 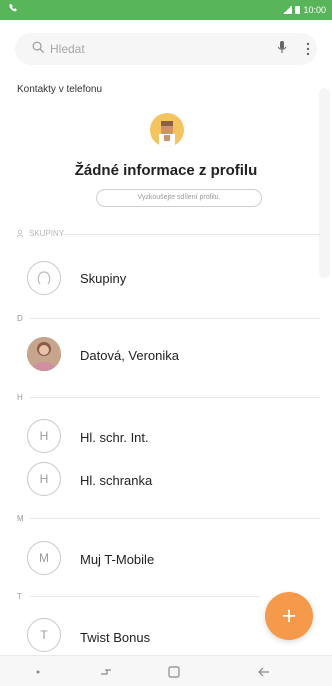 I want to click on contact-initial-avatar: M, so click(x=44, y=558).